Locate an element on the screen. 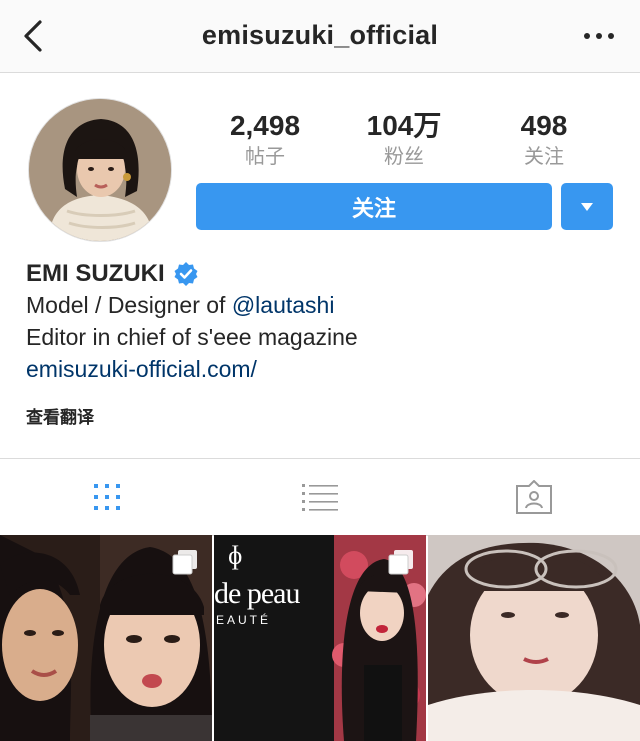 The image size is (640, 741). more-dots-icon is located at coordinates (599, 36).